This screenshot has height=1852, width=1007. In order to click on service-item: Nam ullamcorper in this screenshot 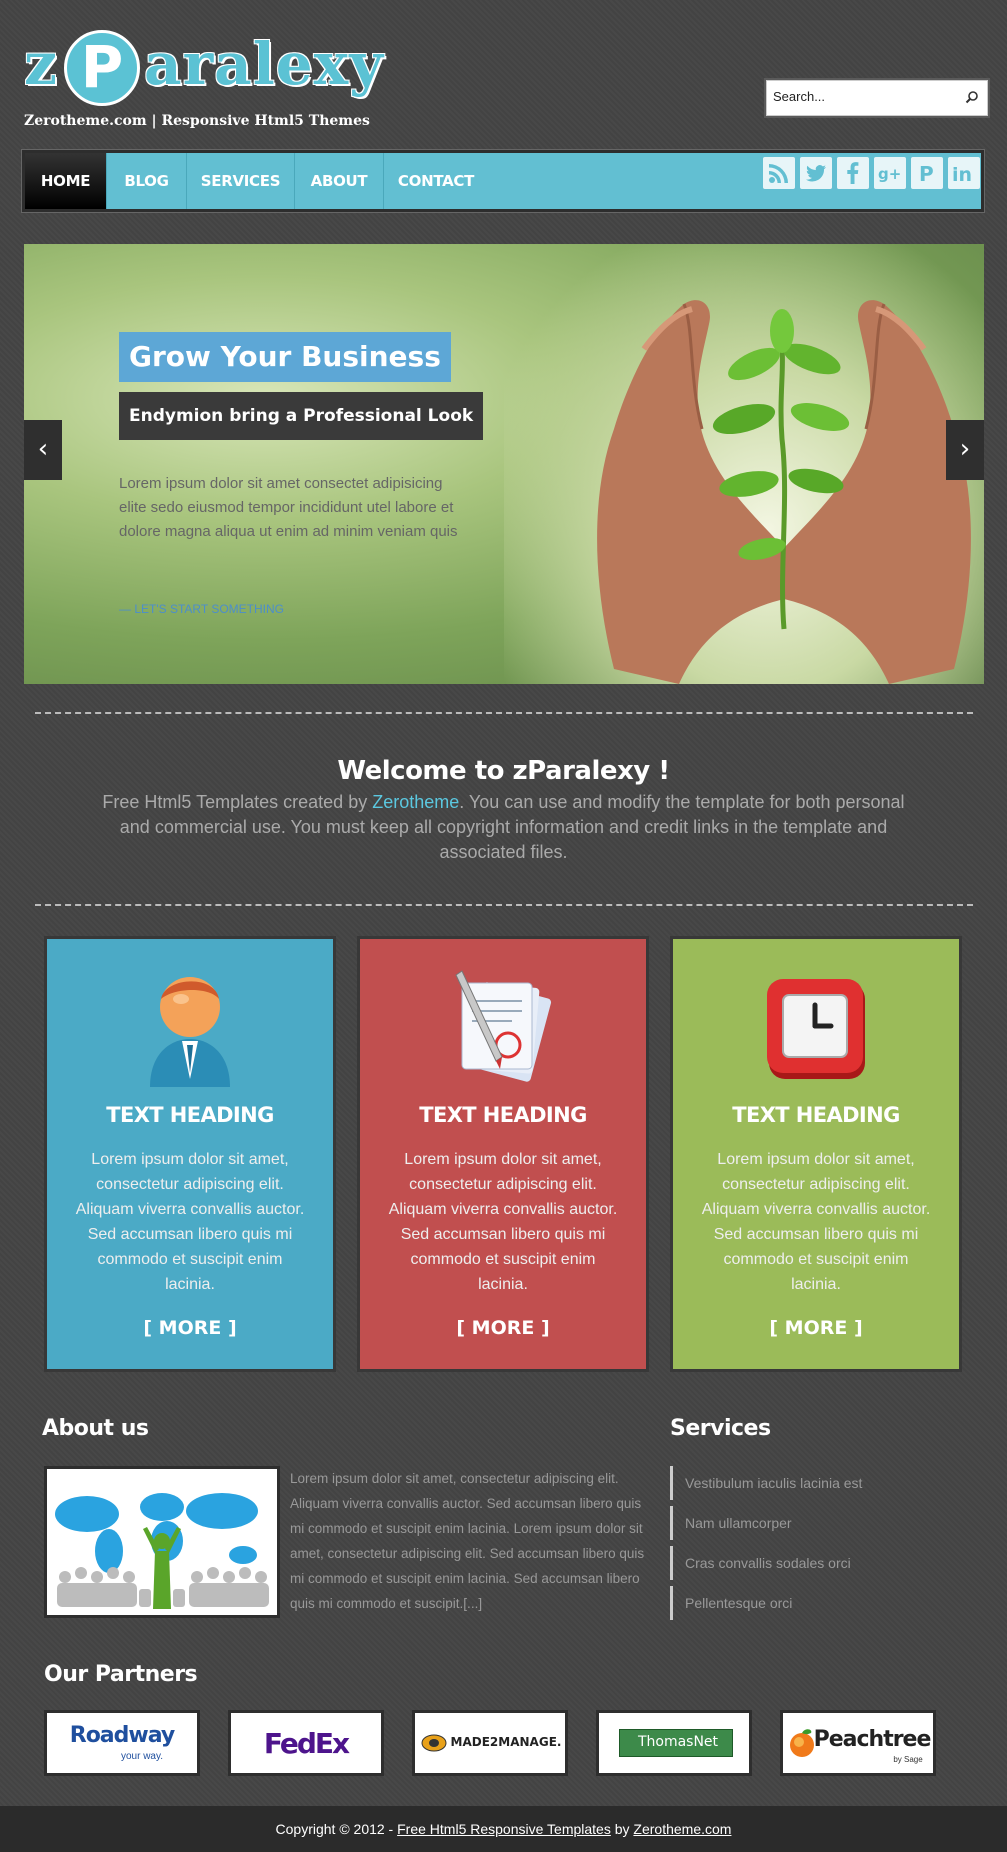, I will do `click(815, 1523)`.